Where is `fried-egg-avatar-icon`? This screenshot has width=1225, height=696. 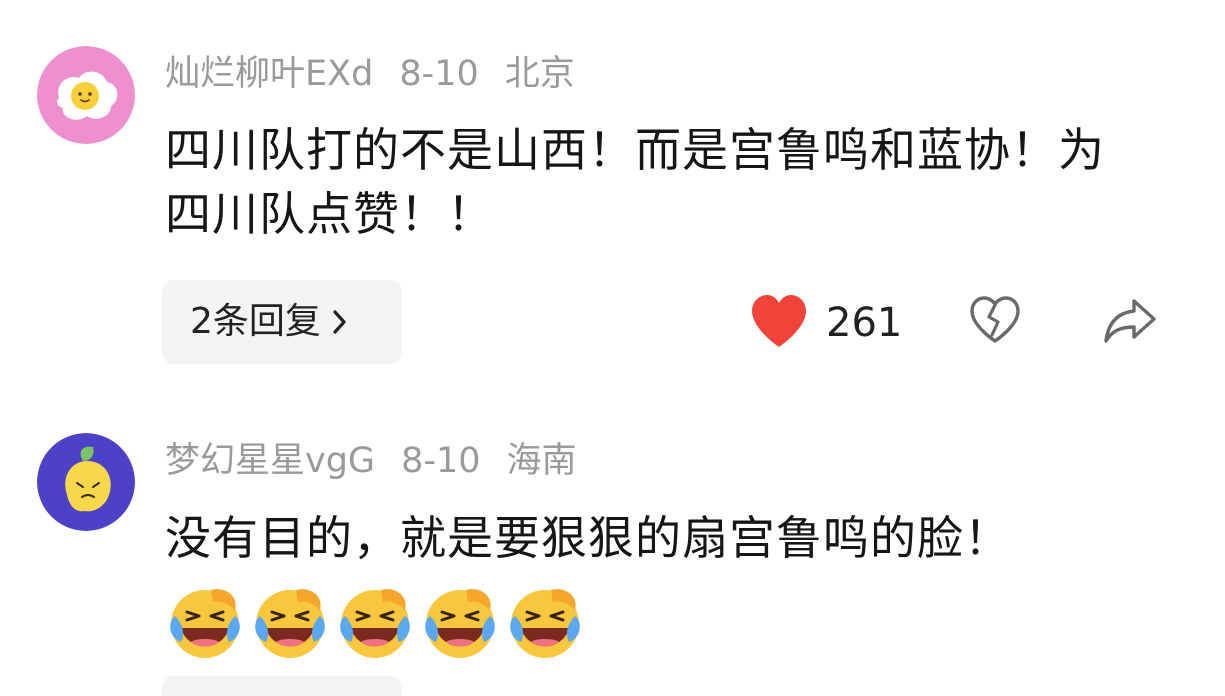 fried-egg-avatar-icon is located at coordinates (86, 95).